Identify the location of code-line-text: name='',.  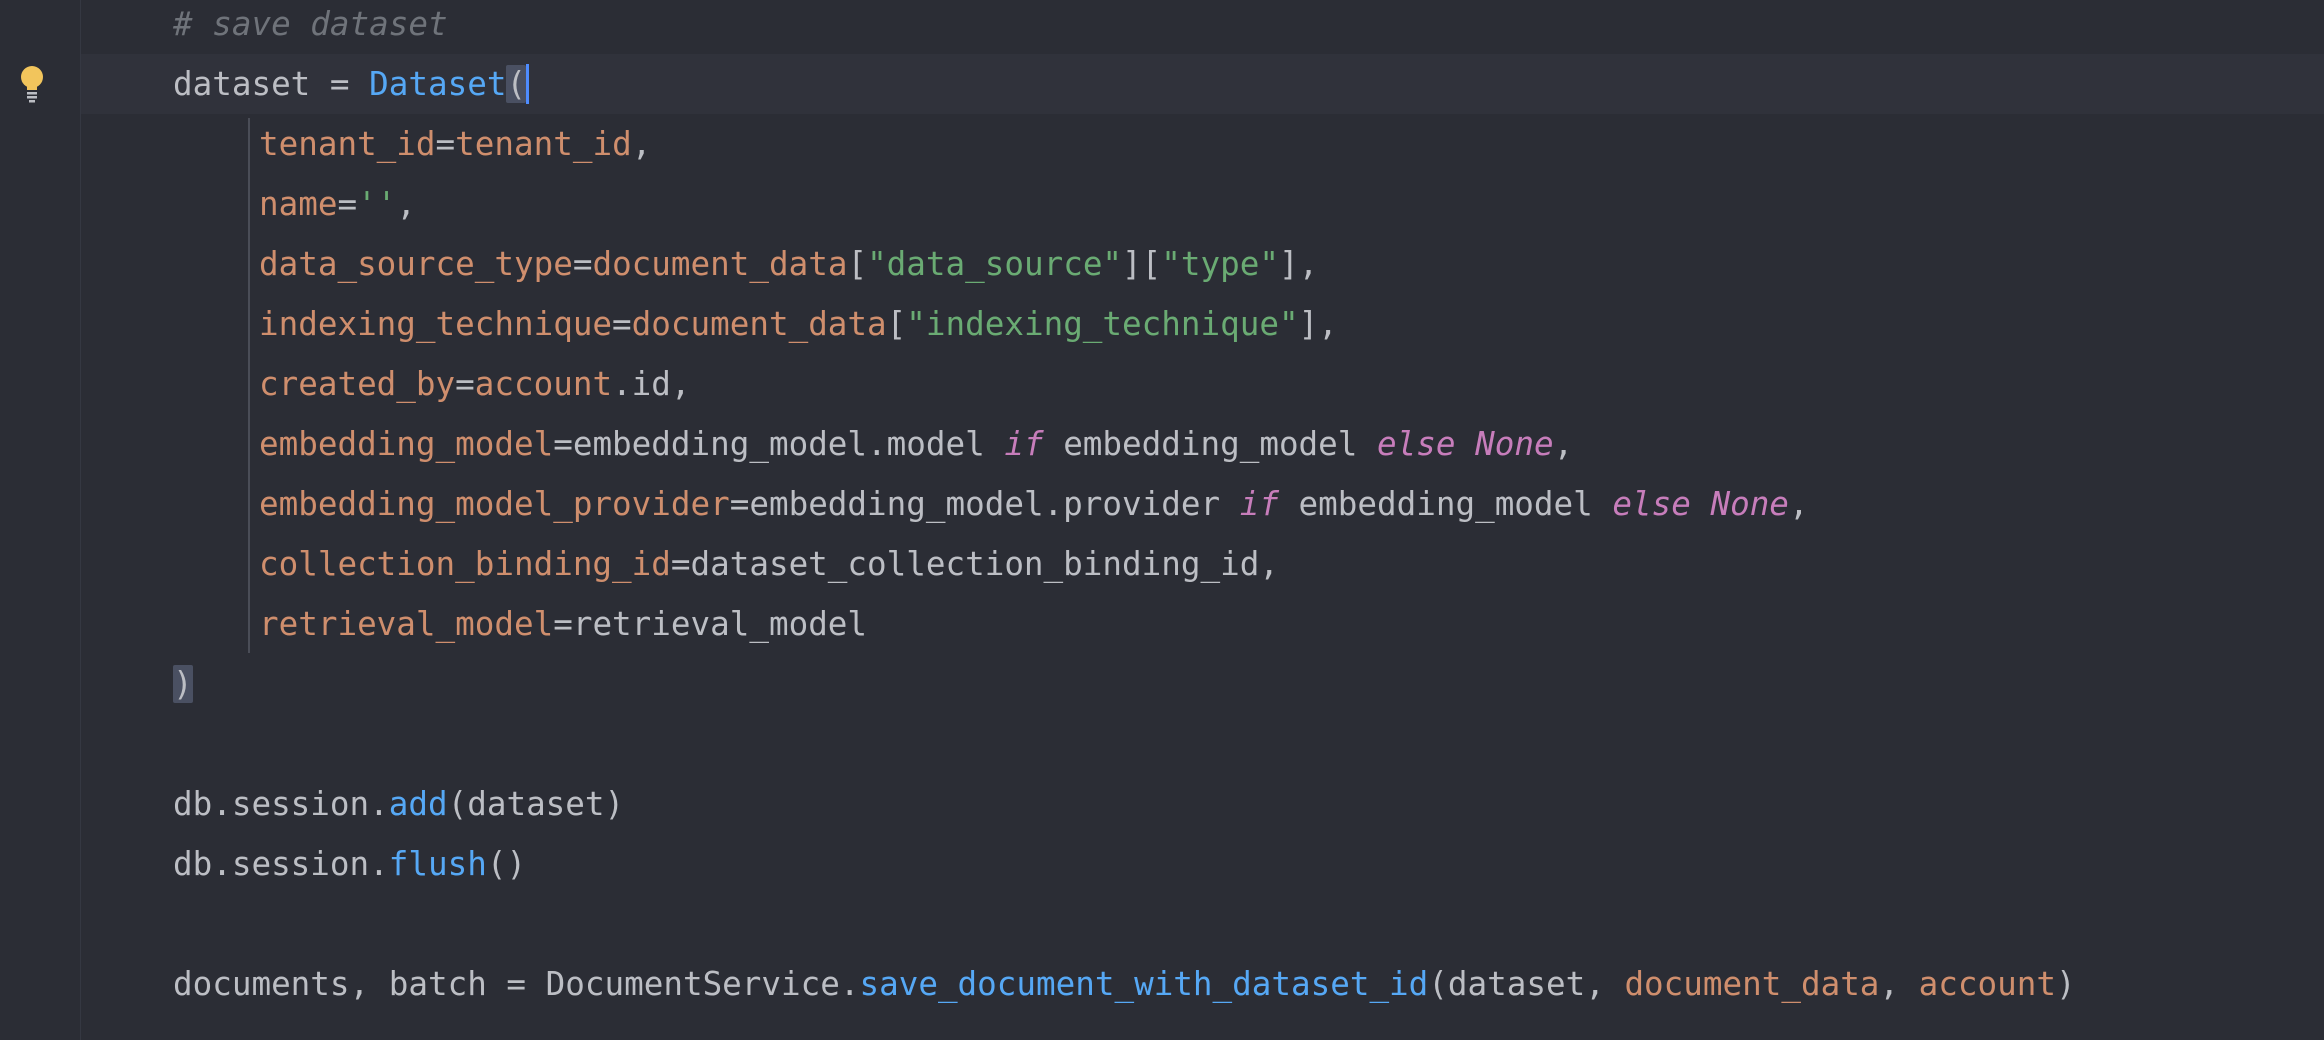
(337, 204).